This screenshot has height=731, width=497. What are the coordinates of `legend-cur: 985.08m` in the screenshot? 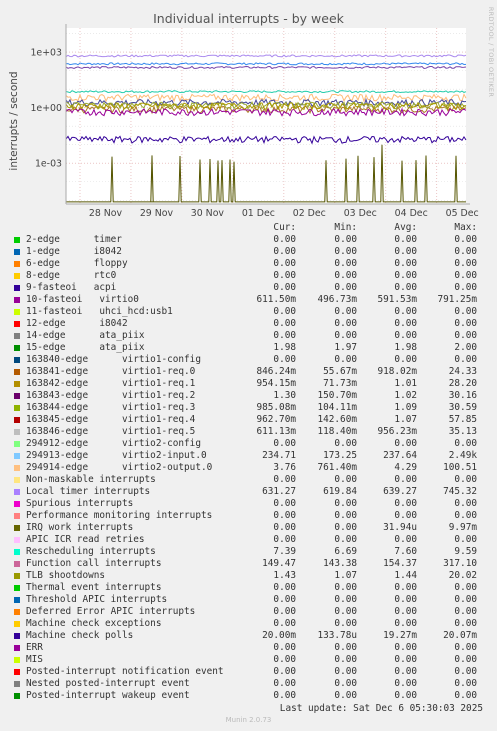 It's located at (276, 407).